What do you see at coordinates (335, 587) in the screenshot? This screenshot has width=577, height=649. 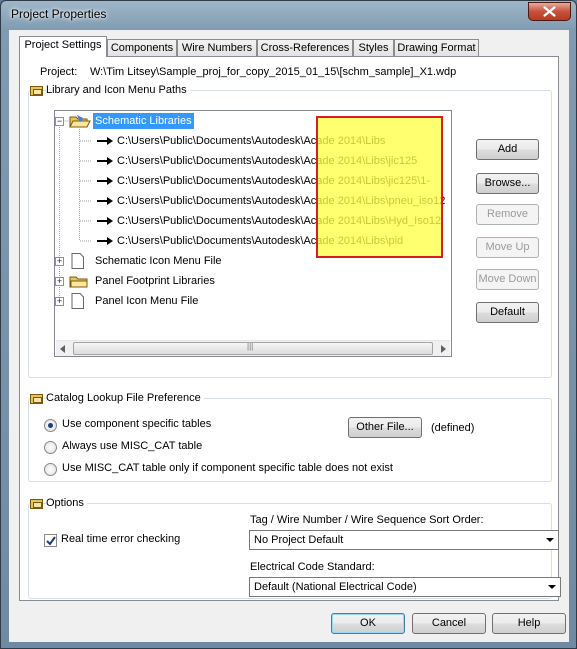 I see `standard-value: Default (National Electrical Code)` at bounding box center [335, 587].